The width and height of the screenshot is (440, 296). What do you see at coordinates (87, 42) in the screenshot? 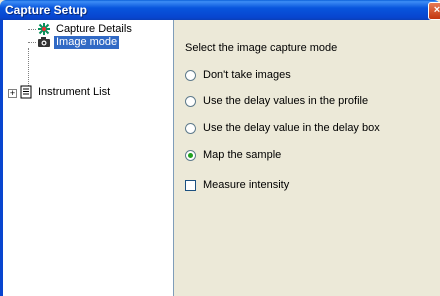
I see `tree-item-label: Image mode` at bounding box center [87, 42].